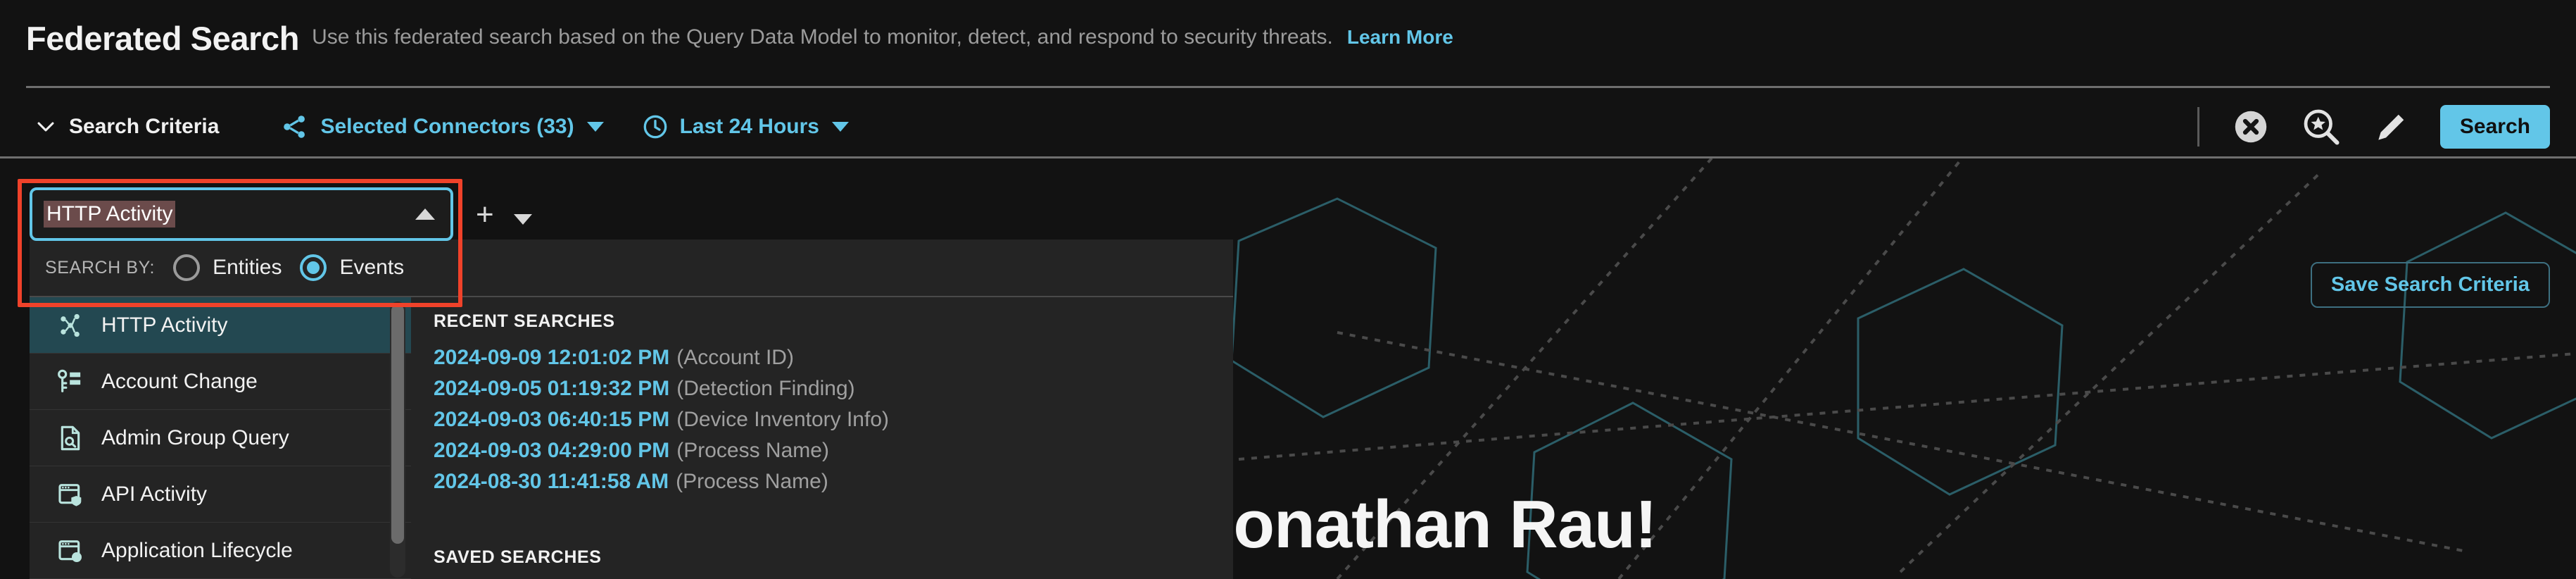 The image size is (2576, 579). What do you see at coordinates (144, 126) in the screenshot?
I see `search-criteria-label: Search Criteria` at bounding box center [144, 126].